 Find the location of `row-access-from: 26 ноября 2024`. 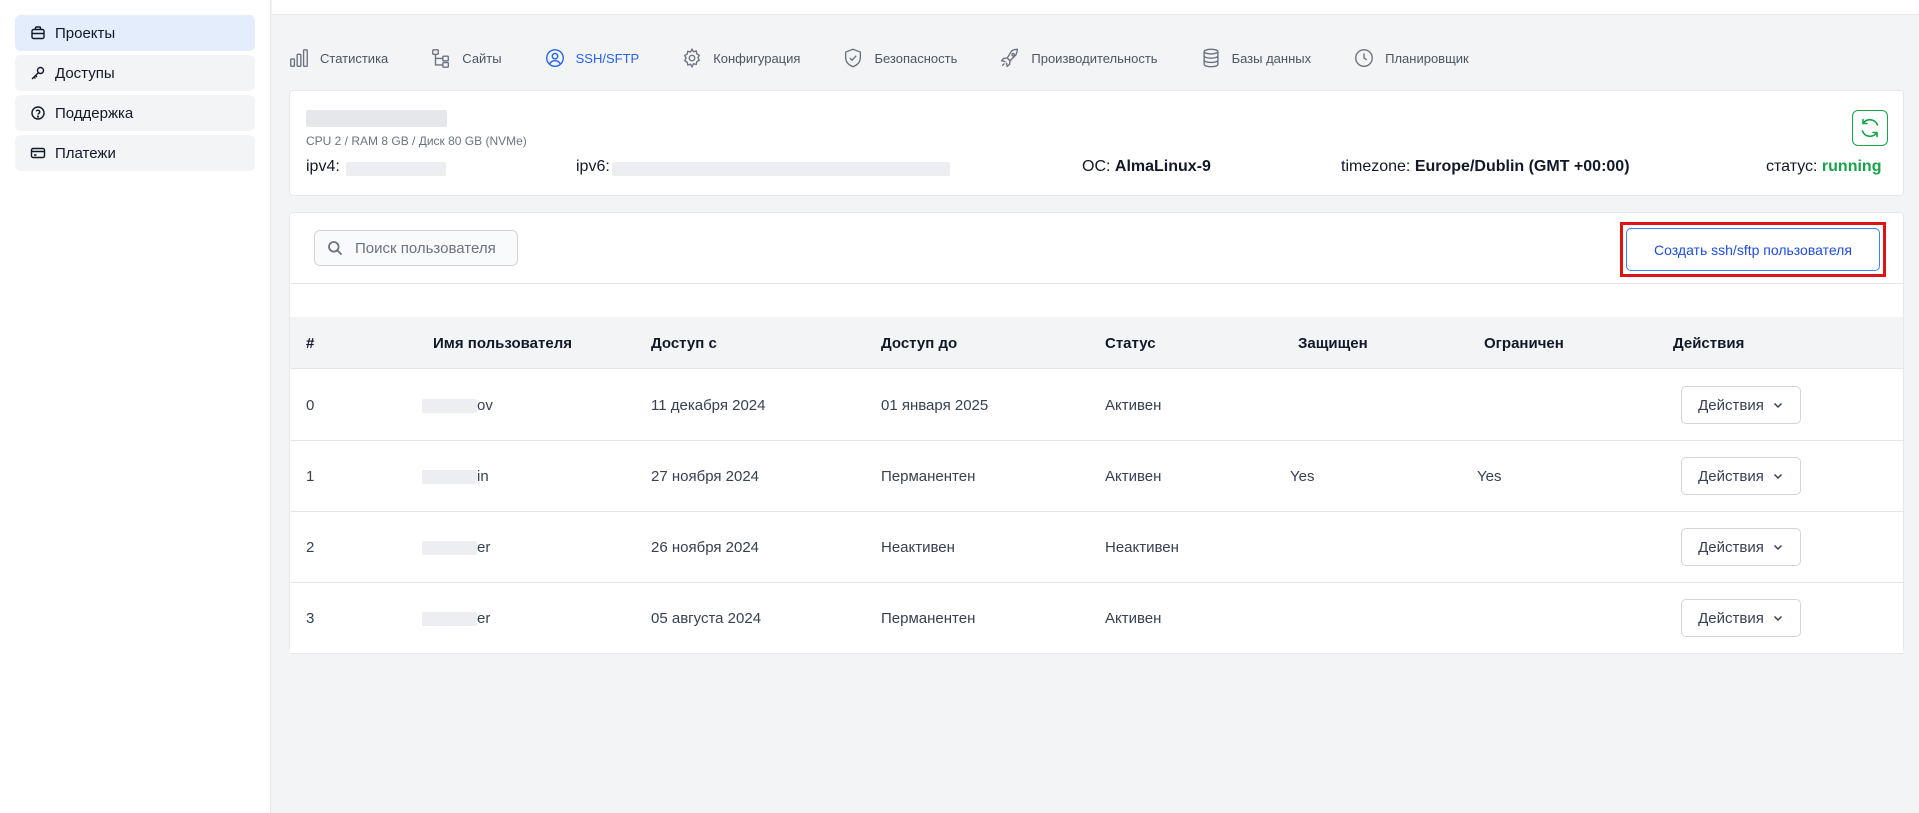

row-access-from: 26 ноября 2024 is located at coordinates (705, 547).